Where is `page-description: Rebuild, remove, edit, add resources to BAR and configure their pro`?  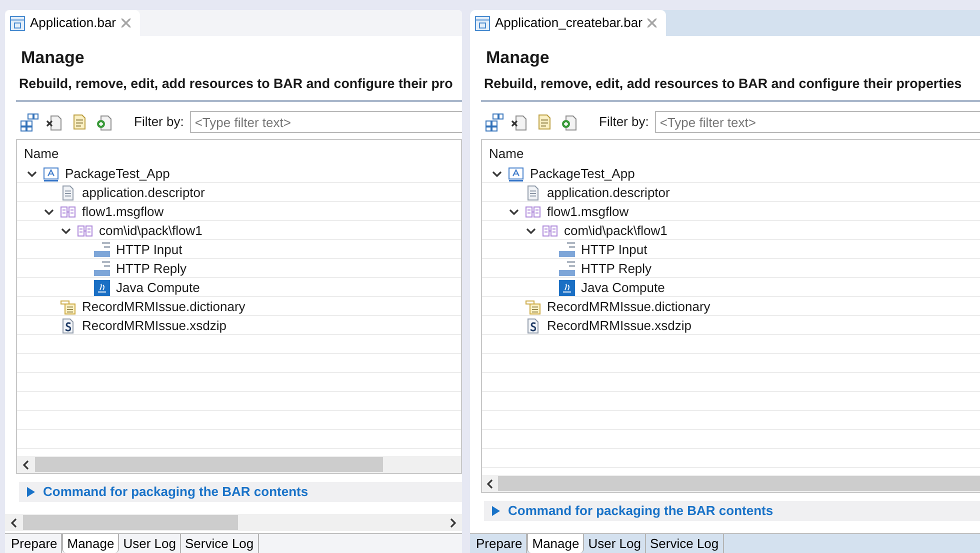
page-description: Rebuild, remove, edit, add resources to BAR and configure their pro is located at coordinates (236, 84).